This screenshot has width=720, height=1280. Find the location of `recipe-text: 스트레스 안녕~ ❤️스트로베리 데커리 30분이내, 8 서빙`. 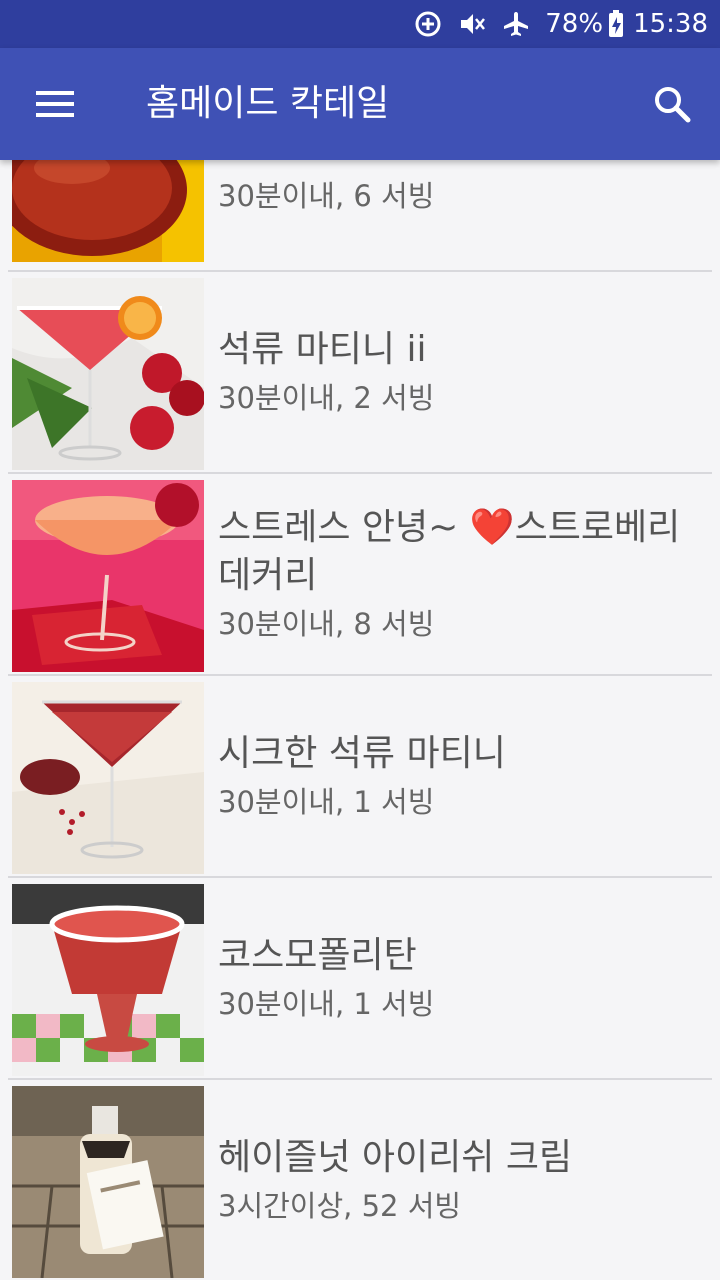

recipe-text: 스트레스 안녕~ ❤️스트로베리 데커리 30분이내, 8 서빙 is located at coordinates (463, 575).